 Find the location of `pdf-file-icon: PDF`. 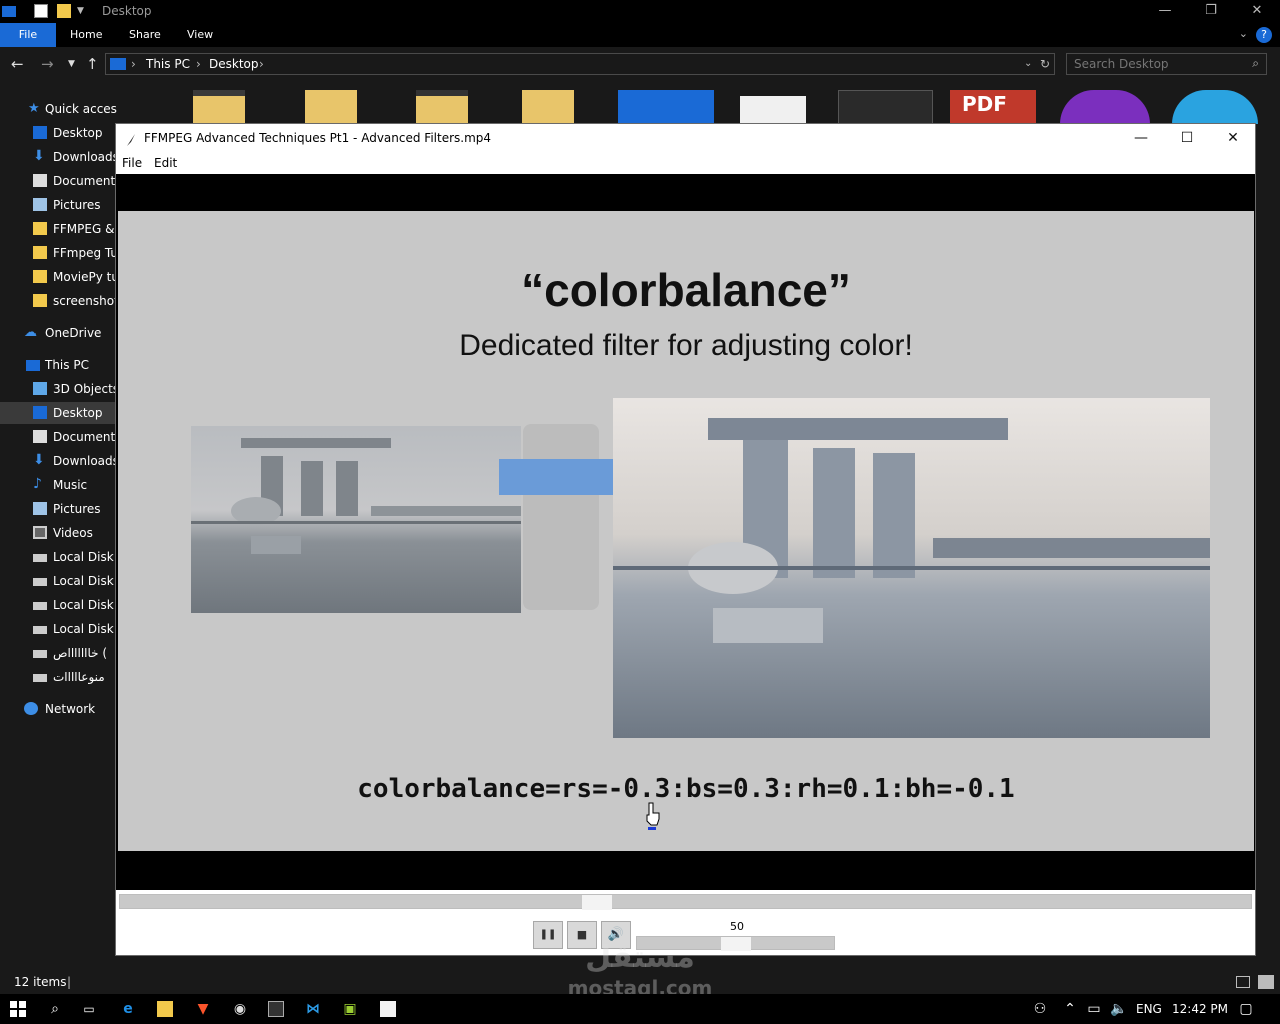

pdf-file-icon: PDF is located at coordinates (993, 107).